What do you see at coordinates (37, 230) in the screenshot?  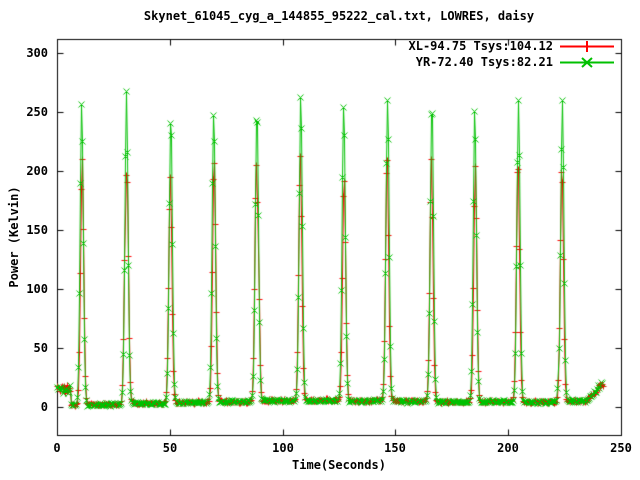 I see `y-tick-label: 150` at bounding box center [37, 230].